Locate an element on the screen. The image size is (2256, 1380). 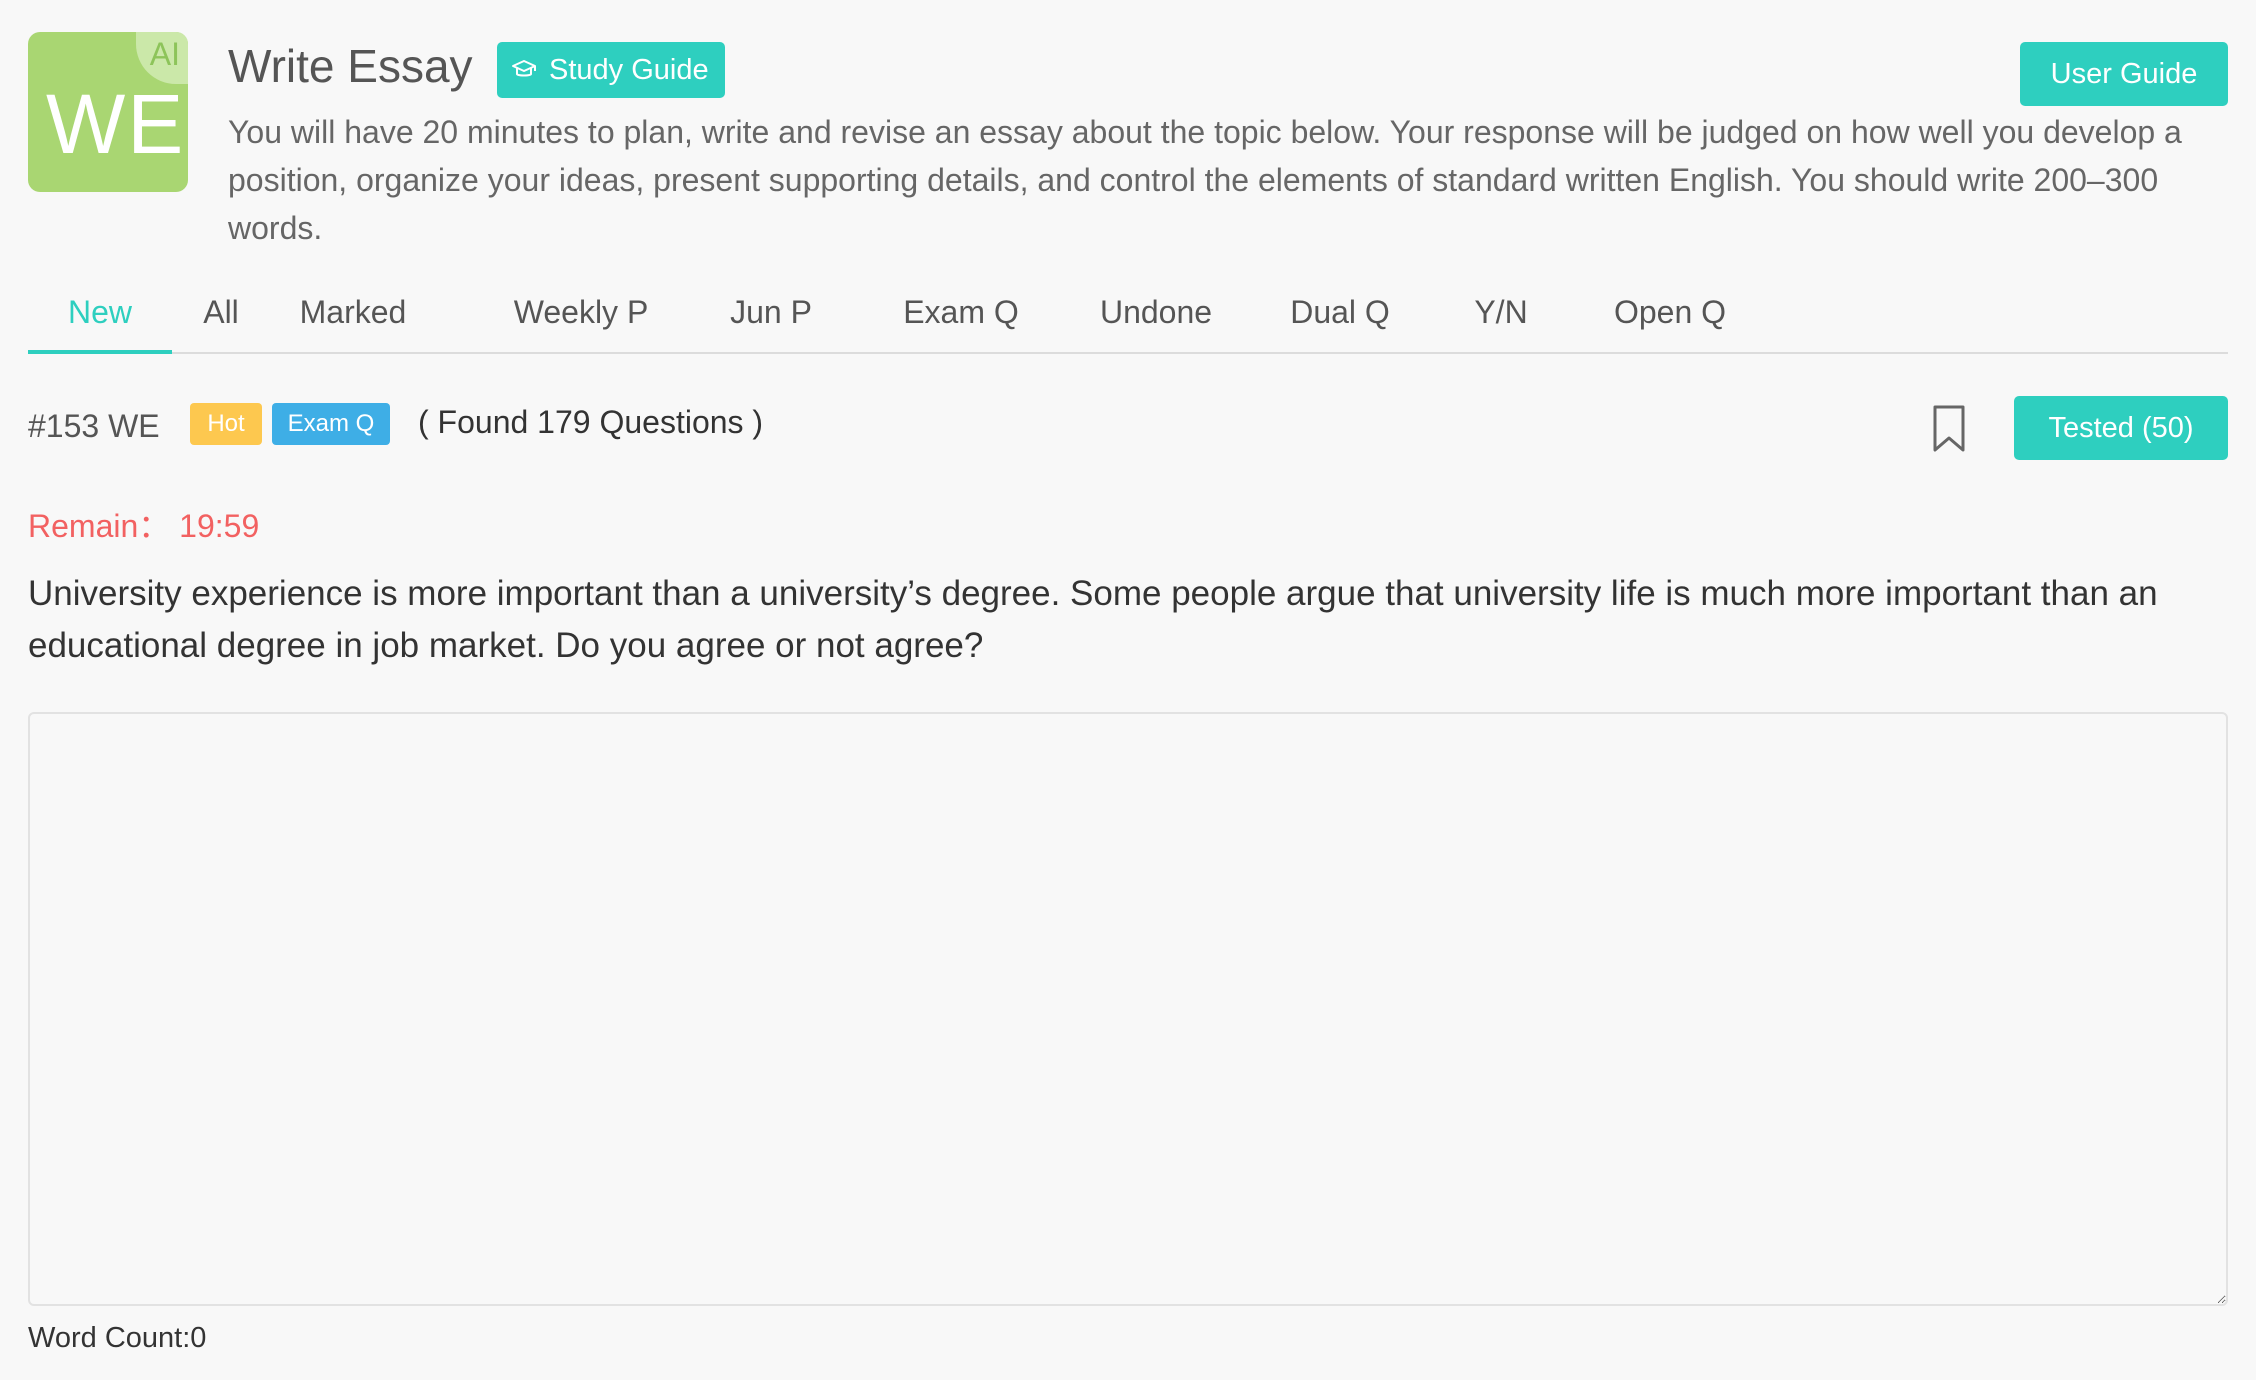
tab-new: New is located at coordinates (100, 312).